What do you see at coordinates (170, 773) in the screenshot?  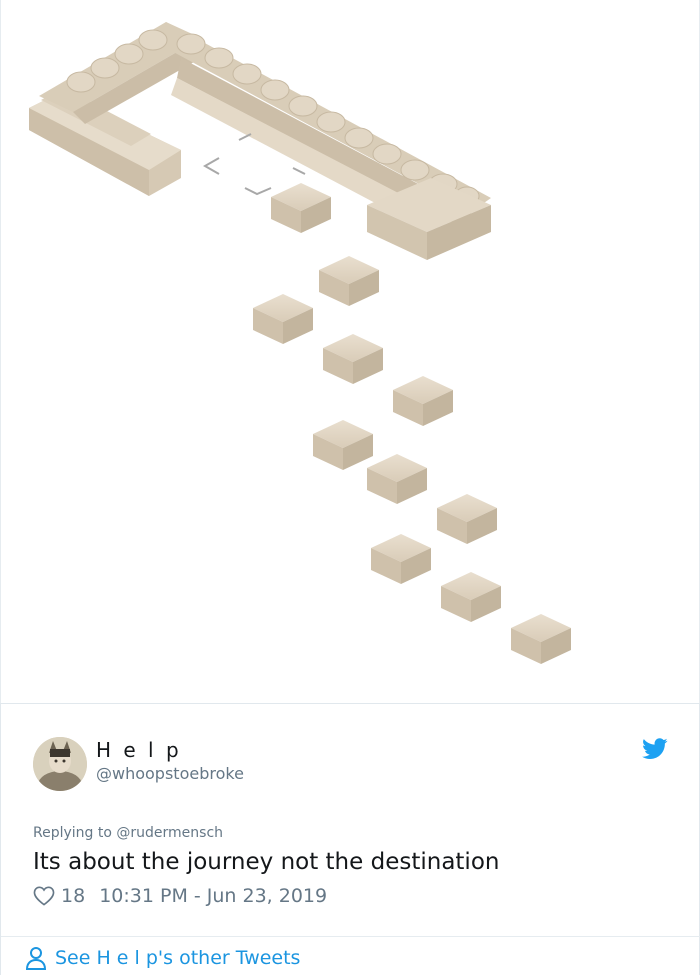 I see `user-handle: @whoopstoebroke` at bounding box center [170, 773].